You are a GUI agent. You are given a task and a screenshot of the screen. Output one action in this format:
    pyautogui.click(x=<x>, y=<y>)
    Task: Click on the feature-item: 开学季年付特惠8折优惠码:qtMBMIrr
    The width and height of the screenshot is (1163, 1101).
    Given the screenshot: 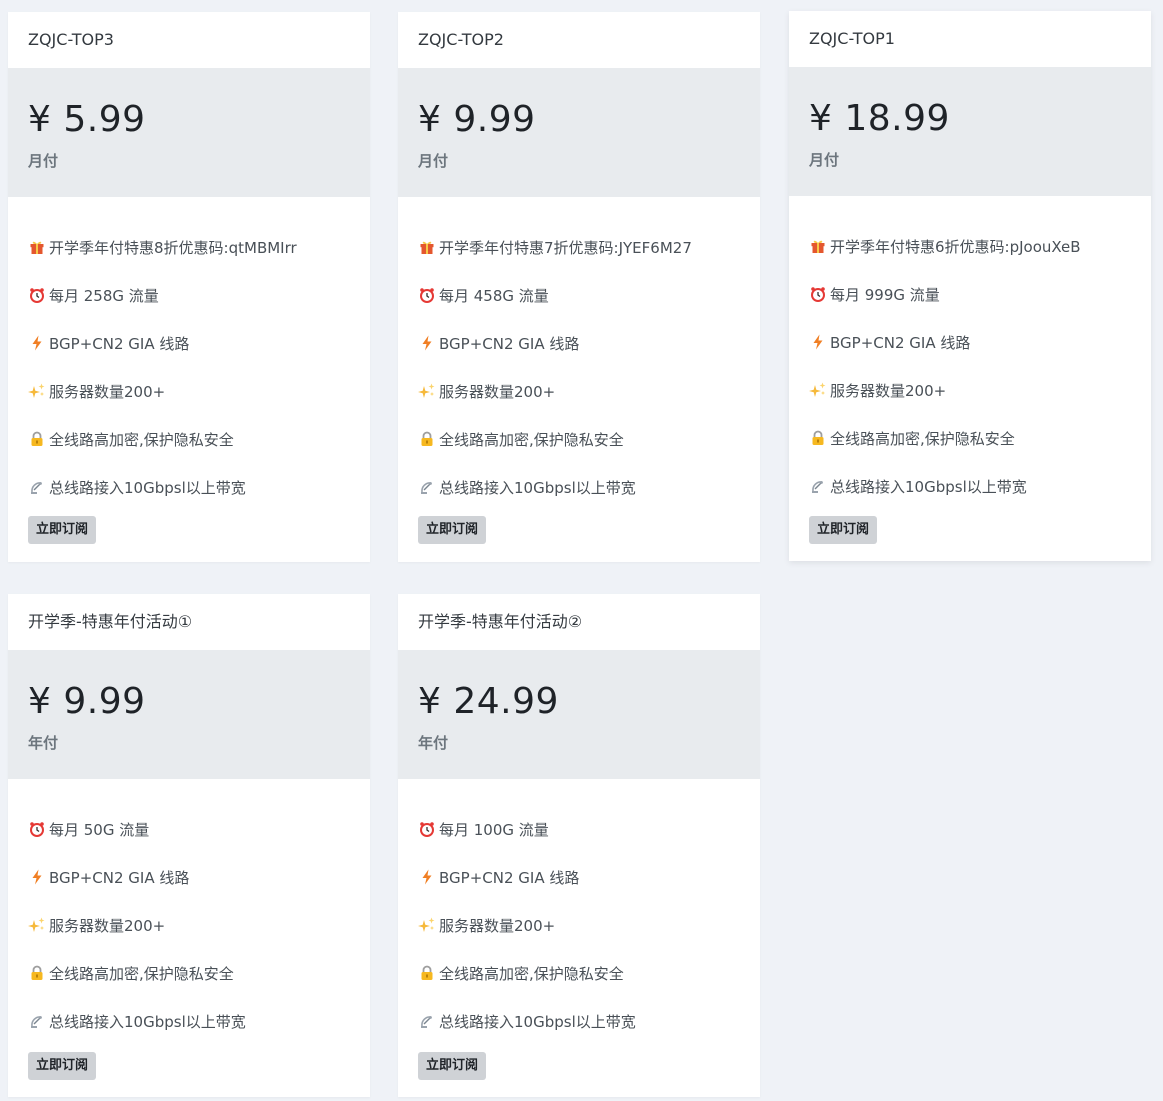 What is the action you would take?
    pyautogui.click(x=199, y=247)
    